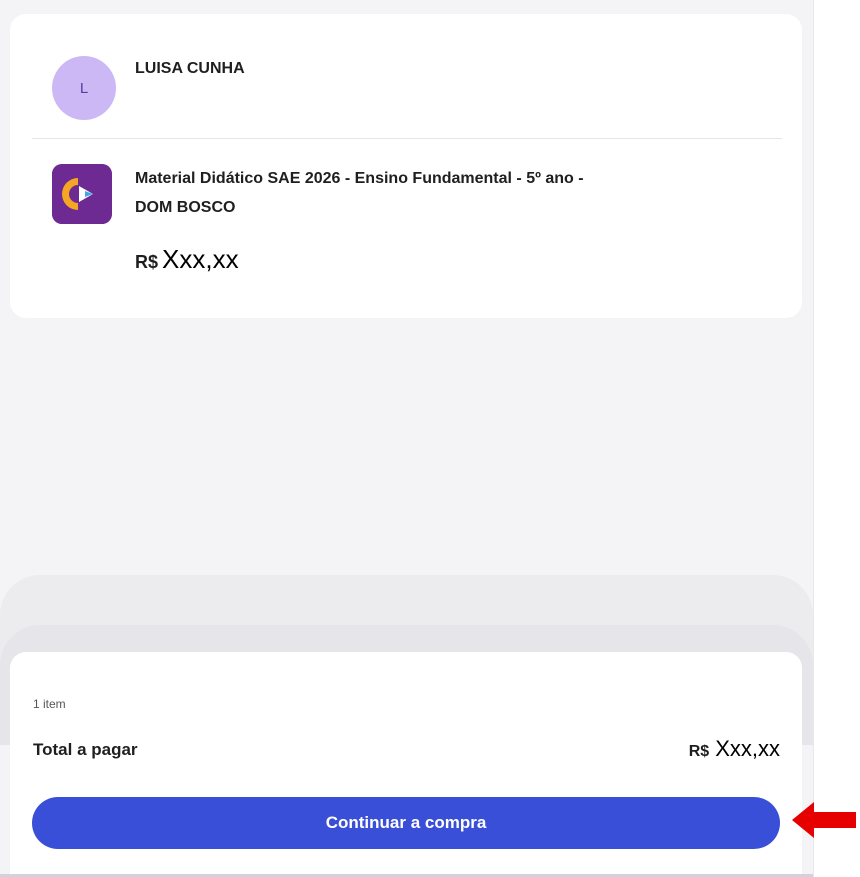  Describe the element at coordinates (85, 749) in the screenshot. I see `total-label: Total a pagar` at that location.